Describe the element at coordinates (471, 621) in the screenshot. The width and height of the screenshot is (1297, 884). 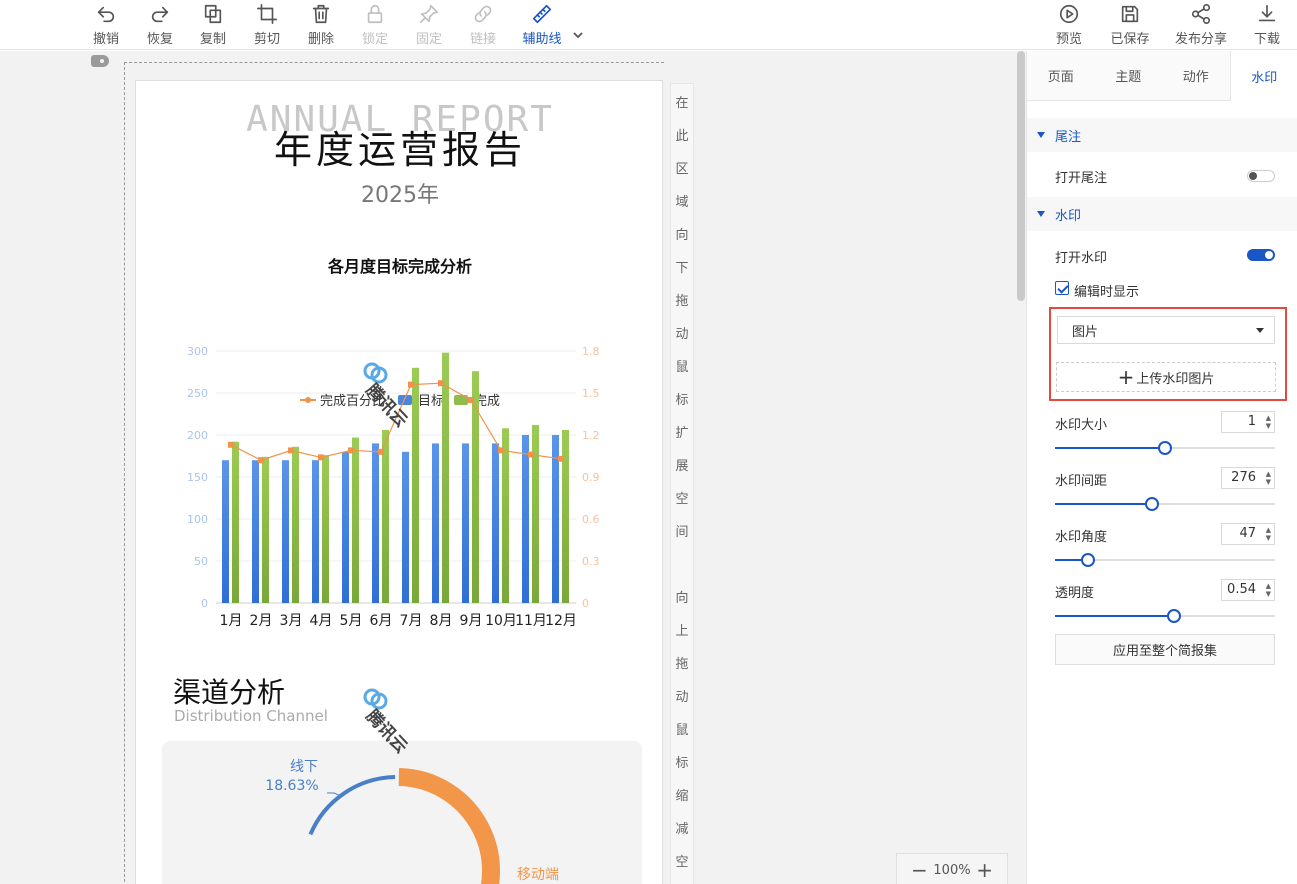
I see `x-tick-label: 9月` at that location.